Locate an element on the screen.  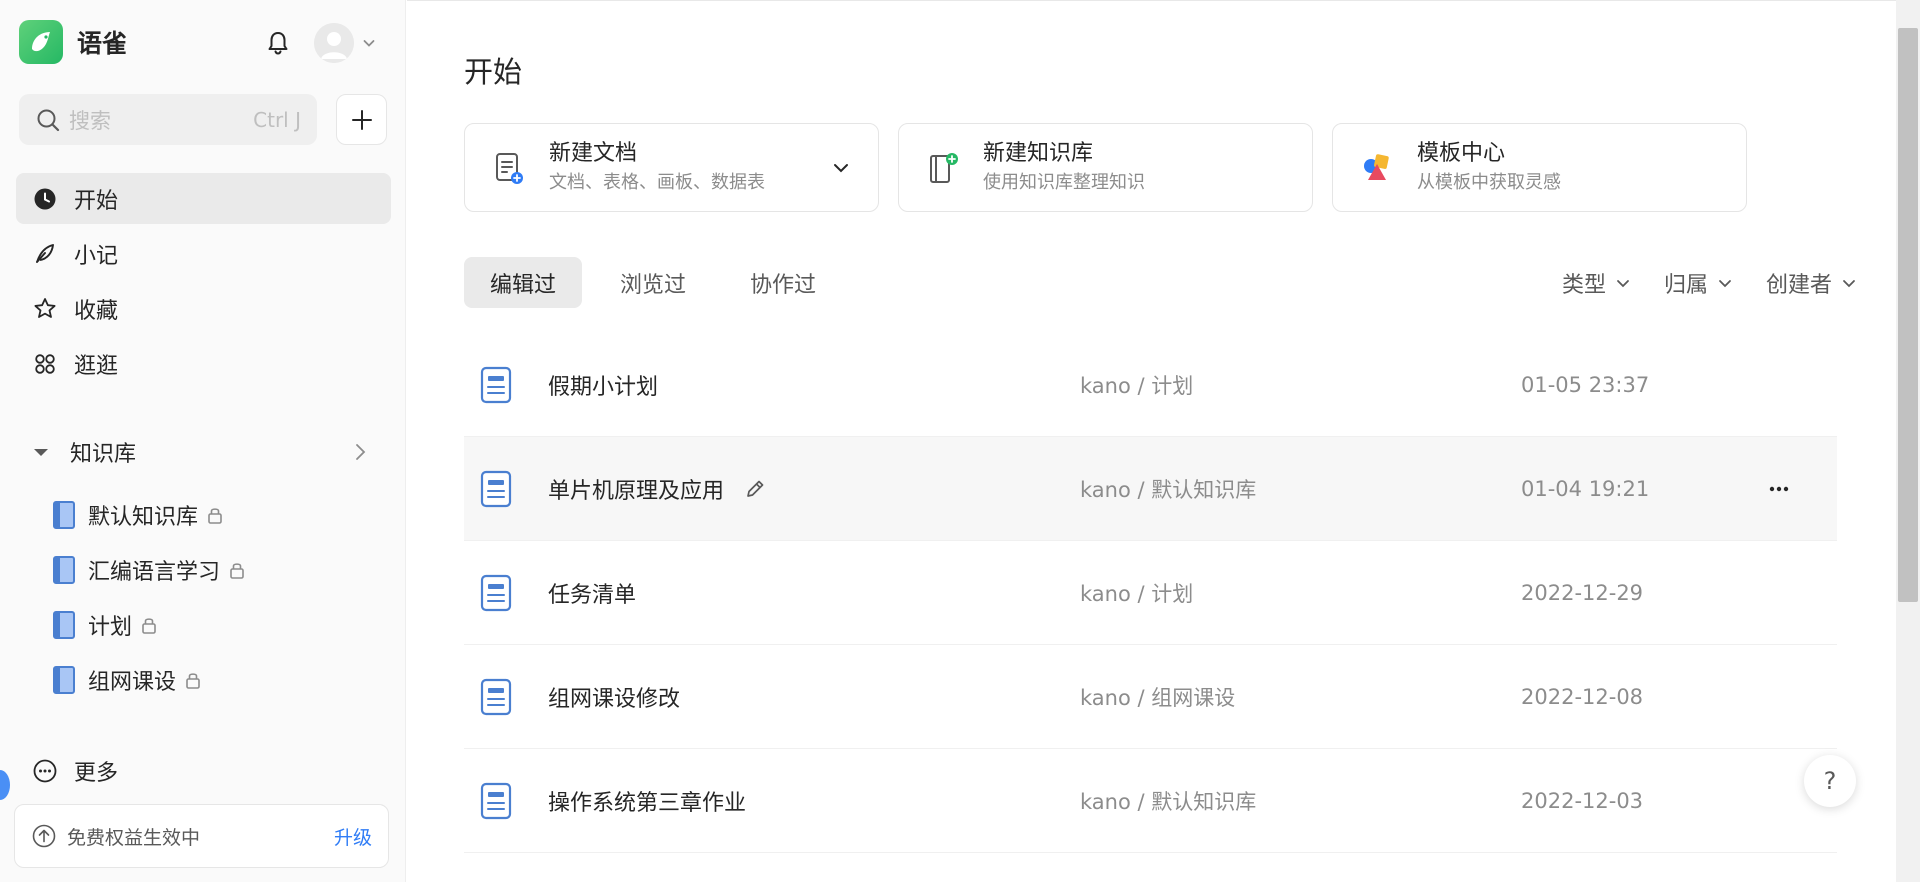
brand: 语雀 is located at coordinates (73, 42).